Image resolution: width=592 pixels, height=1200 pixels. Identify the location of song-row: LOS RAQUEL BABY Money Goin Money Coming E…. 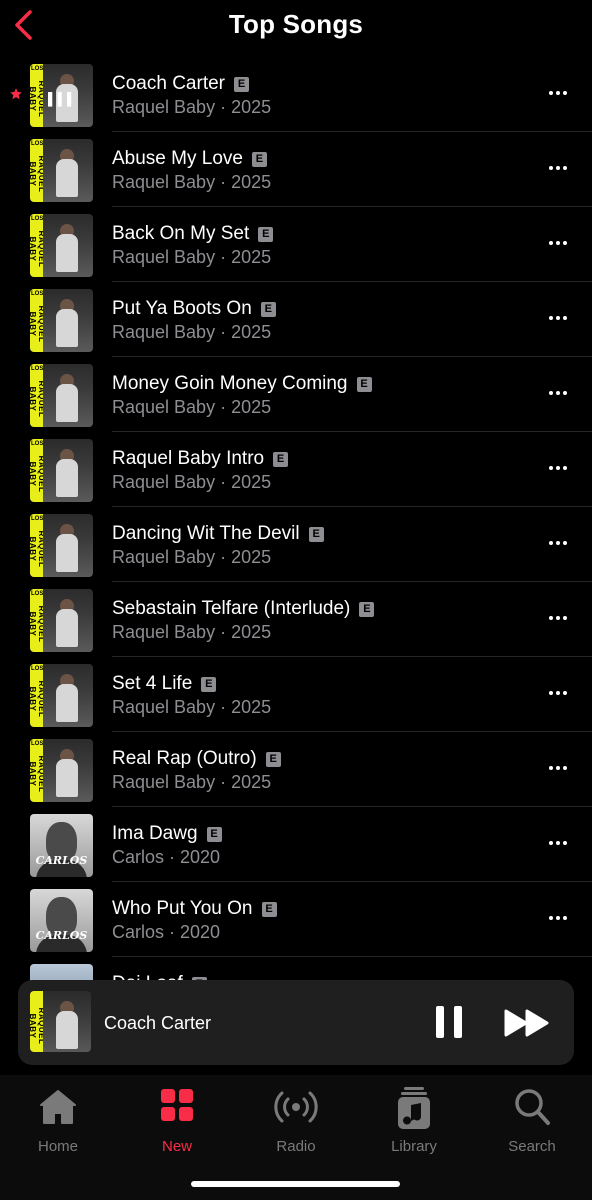
(296, 394).